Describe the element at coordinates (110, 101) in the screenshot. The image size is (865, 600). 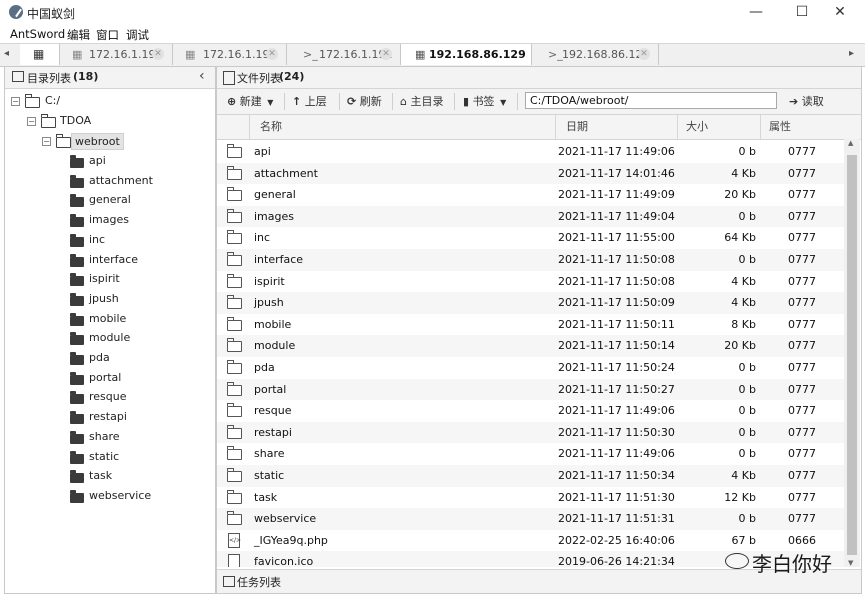
I see `tree-node-root: − C:/` at that location.